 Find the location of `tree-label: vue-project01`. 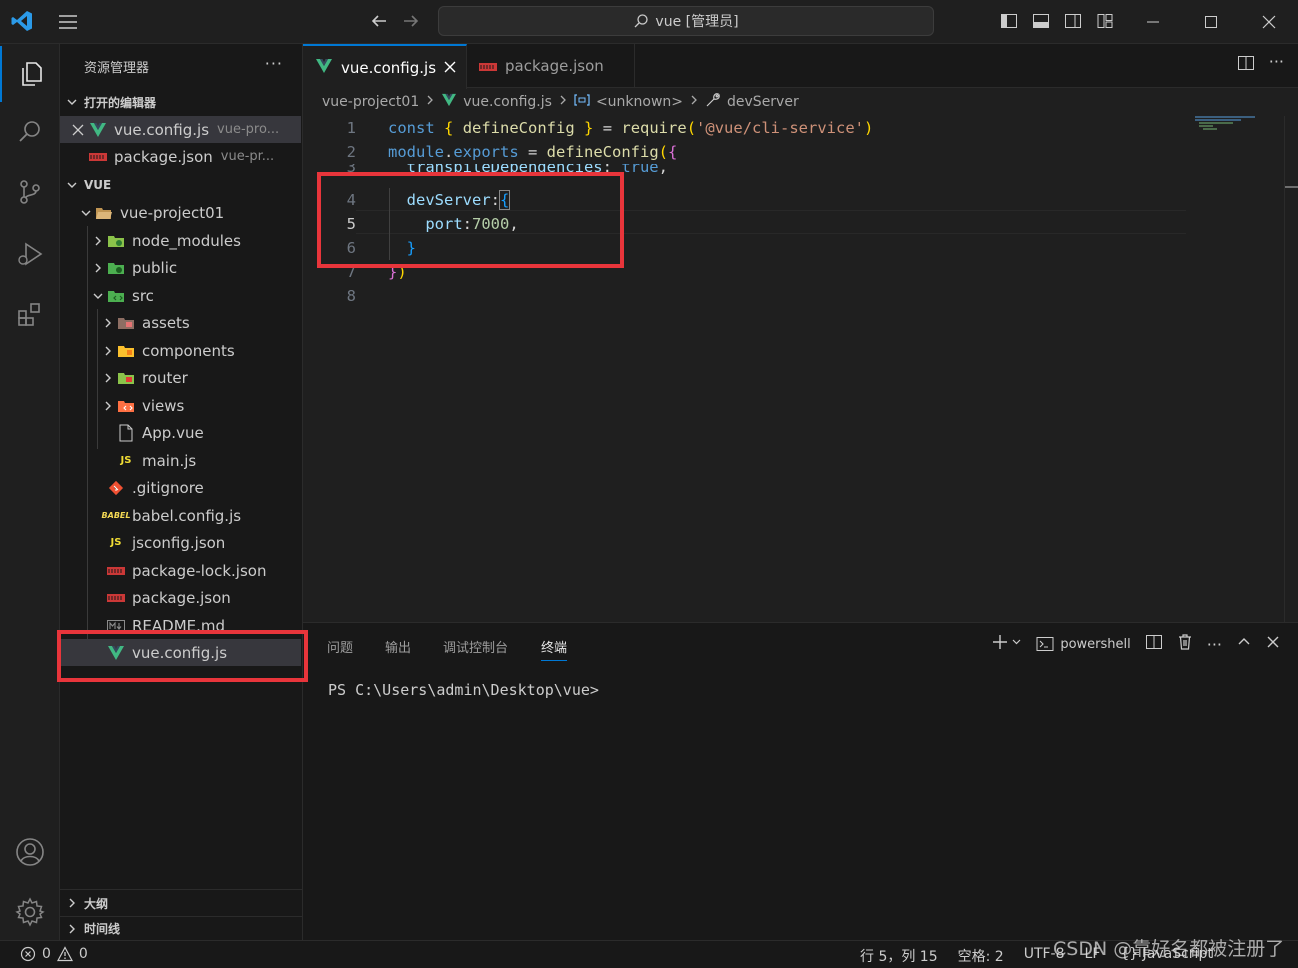

tree-label: vue-project01 is located at coordinates (172, 212).